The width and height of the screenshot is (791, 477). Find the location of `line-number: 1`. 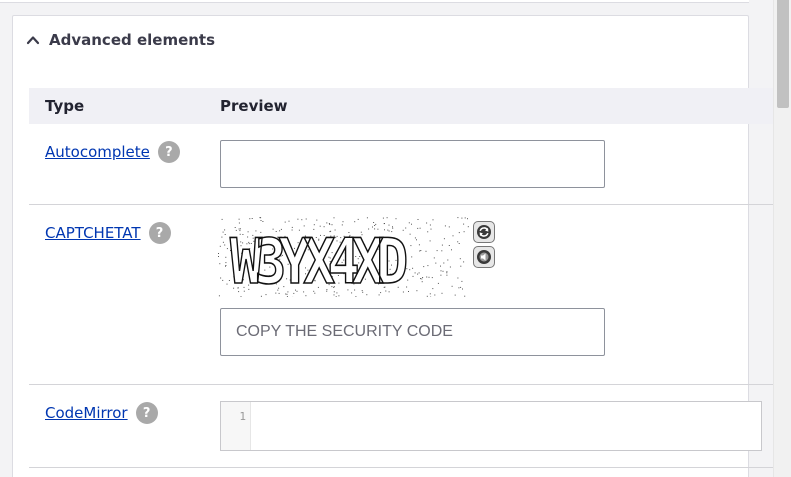

line-number: 1 is located at coordinates (242, 416).